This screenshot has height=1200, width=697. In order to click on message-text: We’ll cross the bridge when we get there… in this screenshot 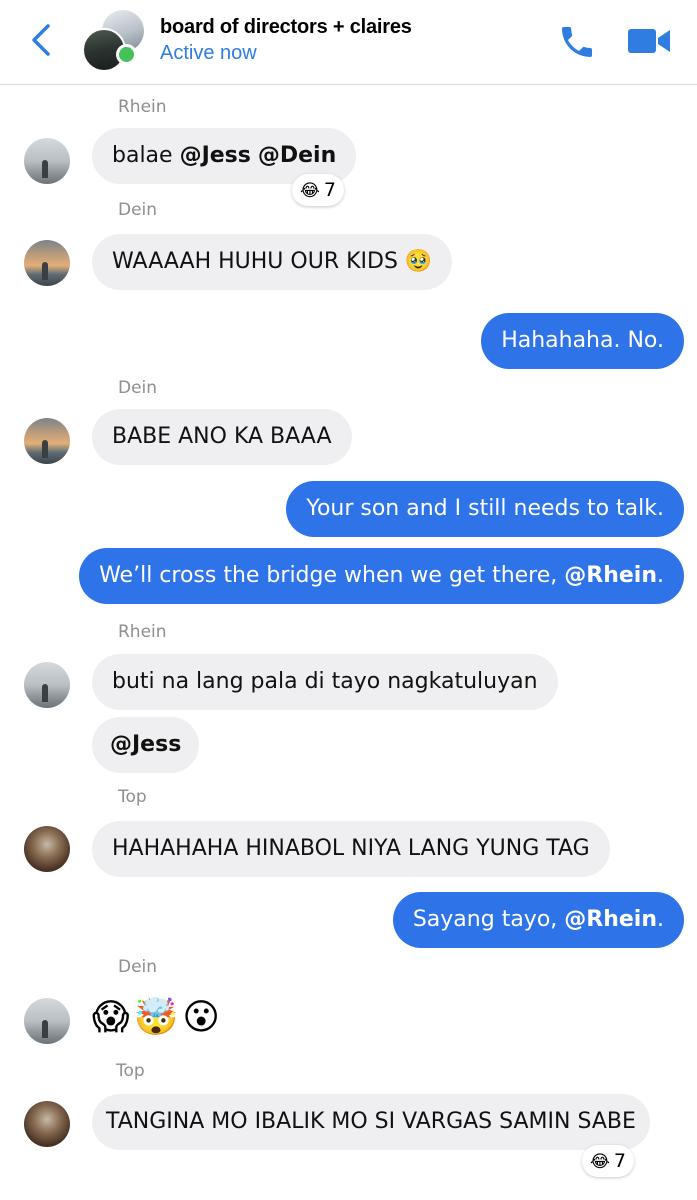, I will do `click(332, 575)`.